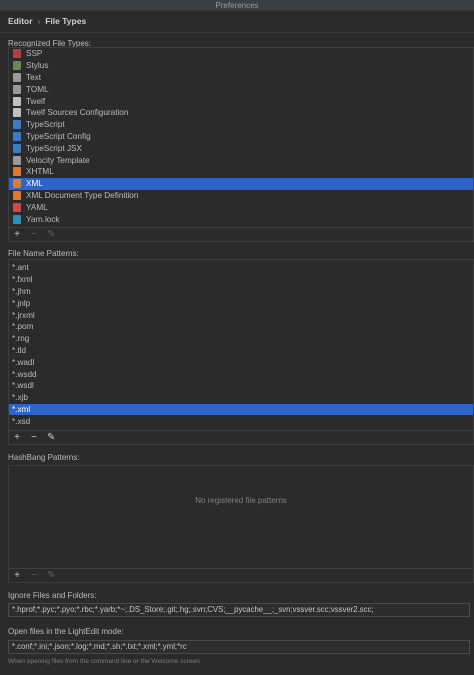 The image size is (474, 675). I want to click on file-types-toolbar: + − ✎, so click(241, 234).